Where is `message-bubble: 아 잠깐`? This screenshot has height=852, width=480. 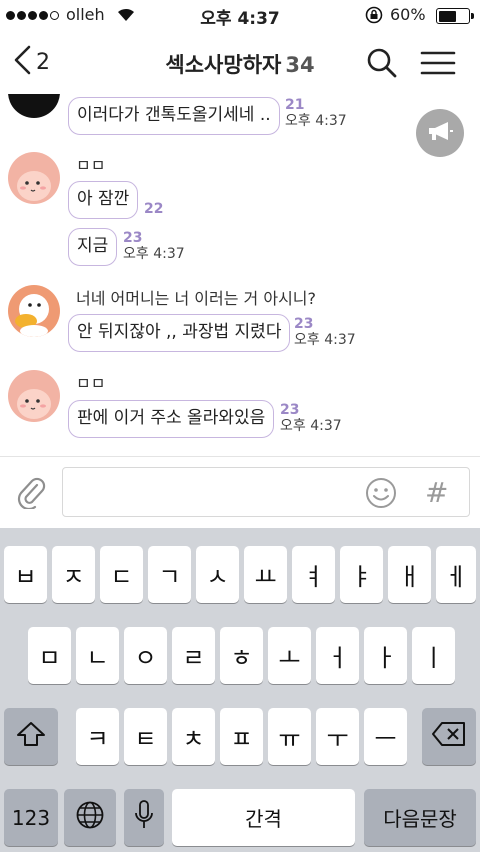 message-bubble: 아 잠깐 is located at coordinates (103, 200).